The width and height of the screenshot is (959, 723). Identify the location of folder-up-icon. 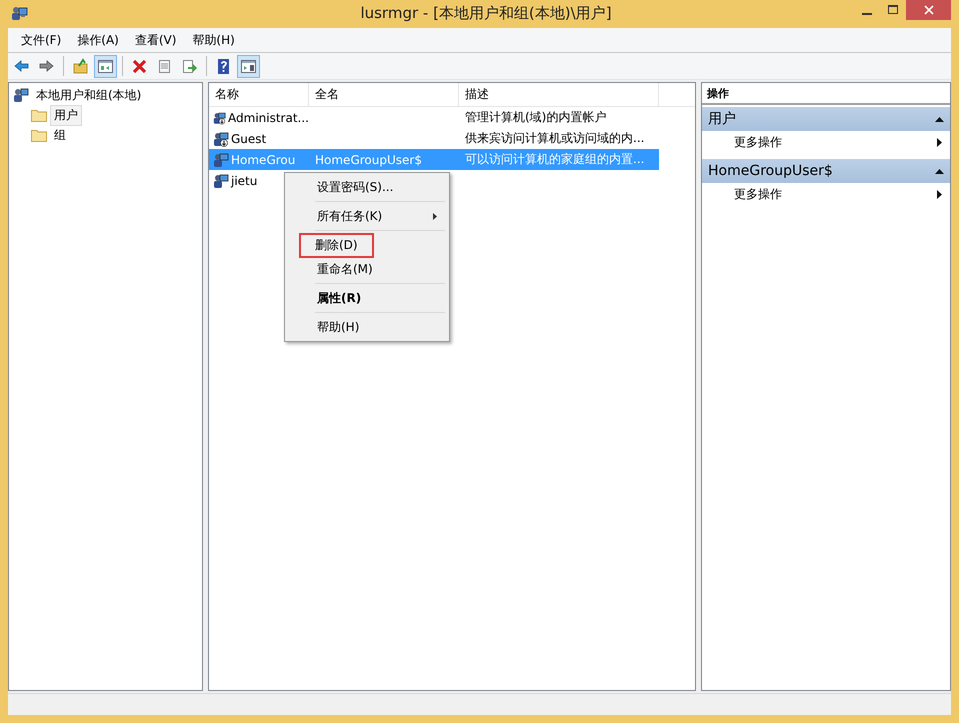
(80, 66).